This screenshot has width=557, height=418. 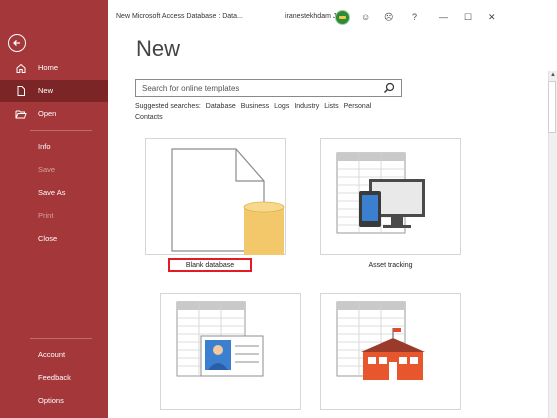 What do you see at coordinates (331, 106) in the screenshot?
I see `suggested-link-lists: Lists` at bounding box center [331, 106].